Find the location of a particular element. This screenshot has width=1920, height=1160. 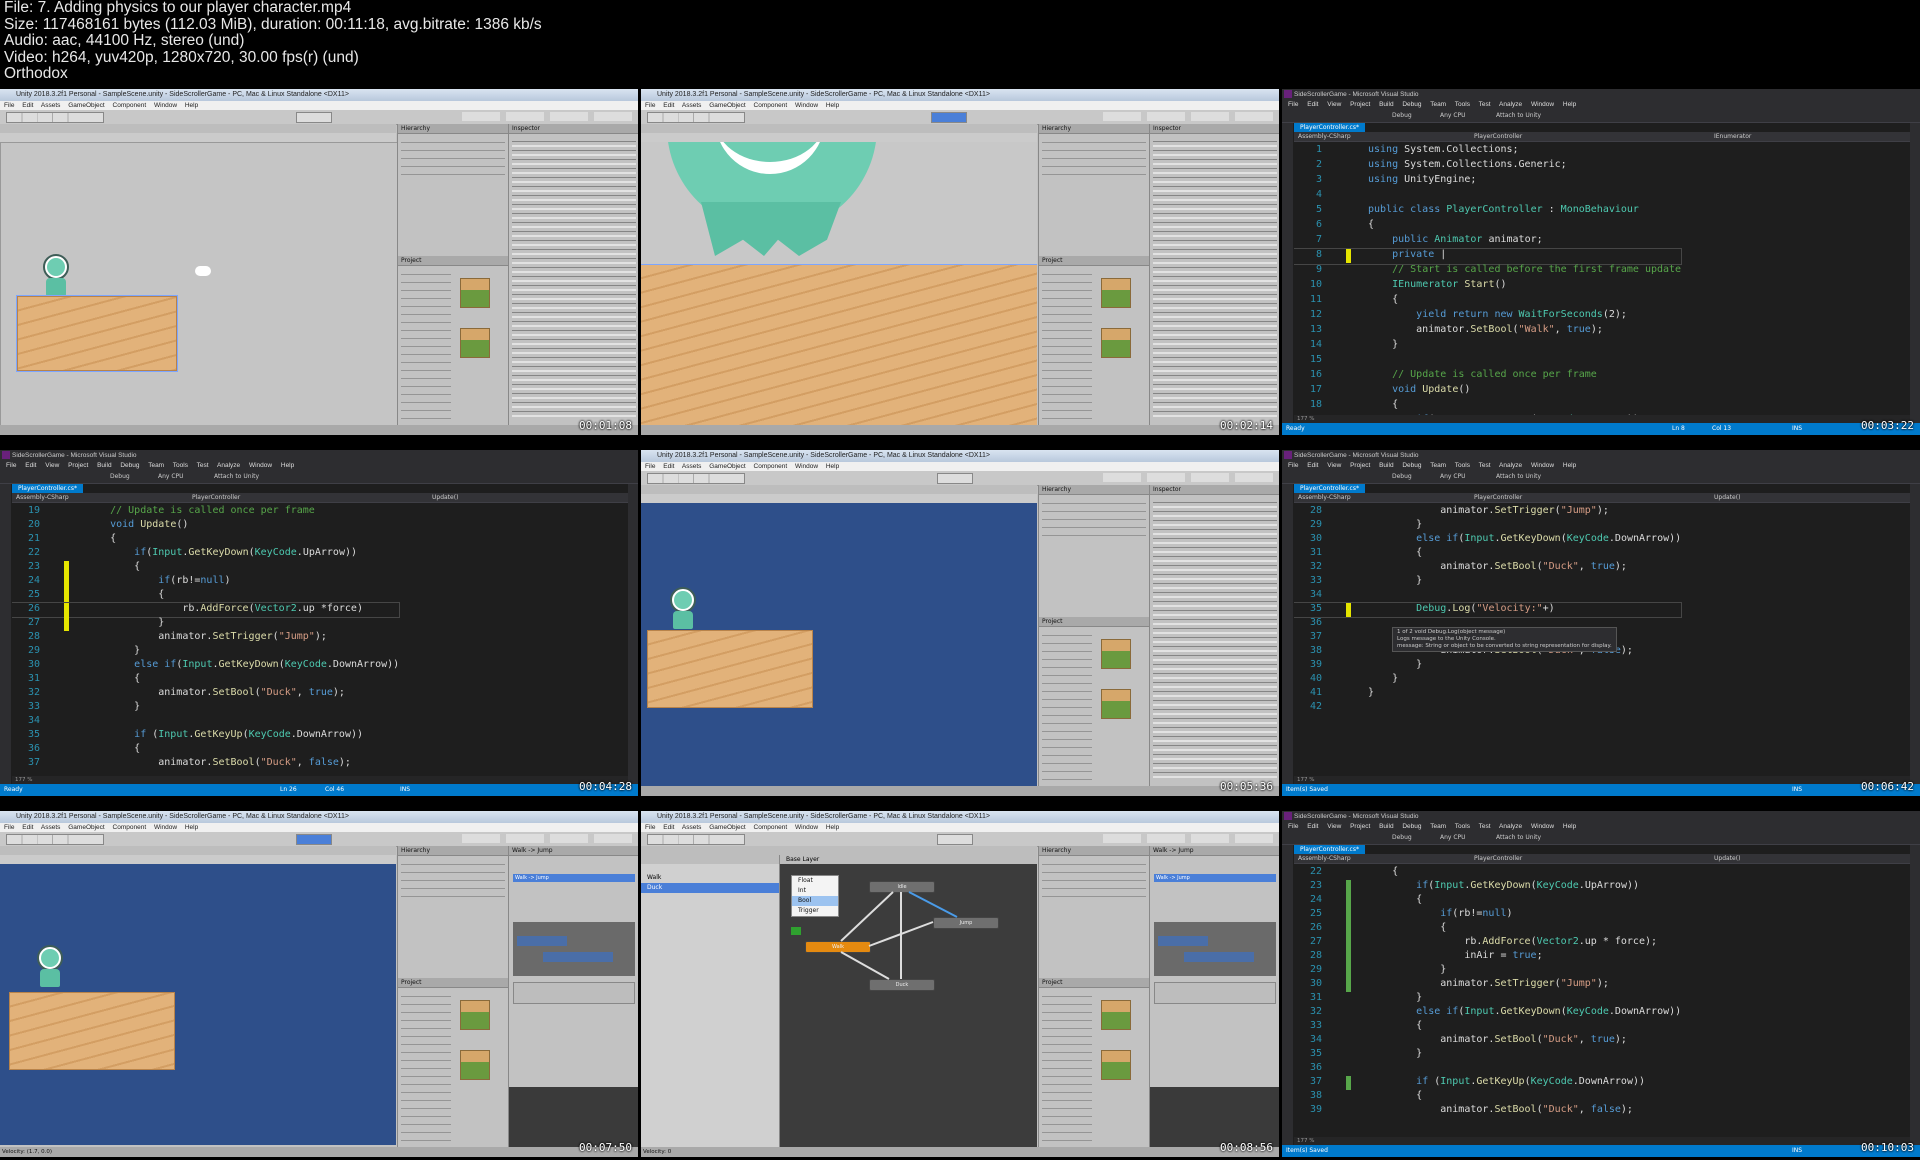

code-line: 42 is located at coordinates (1487, 708).